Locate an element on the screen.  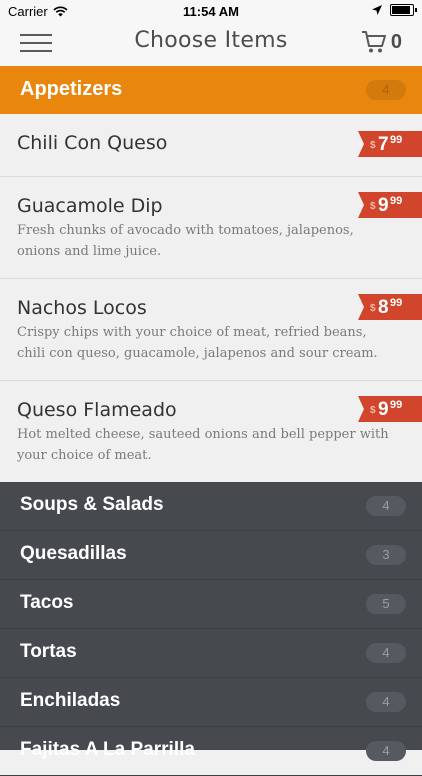
status-time: 11:54 AM is located at coordinates (211, 11).